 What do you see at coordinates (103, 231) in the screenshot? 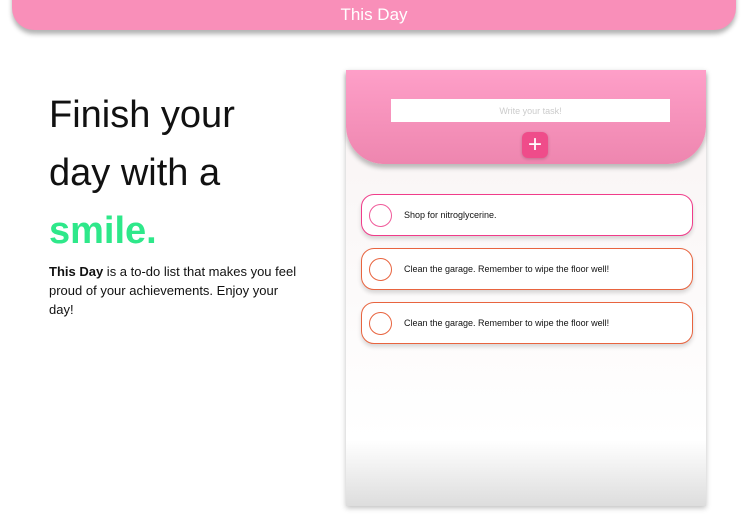
I see `heading-highlight: smile.` at bounding box center [103, 231].